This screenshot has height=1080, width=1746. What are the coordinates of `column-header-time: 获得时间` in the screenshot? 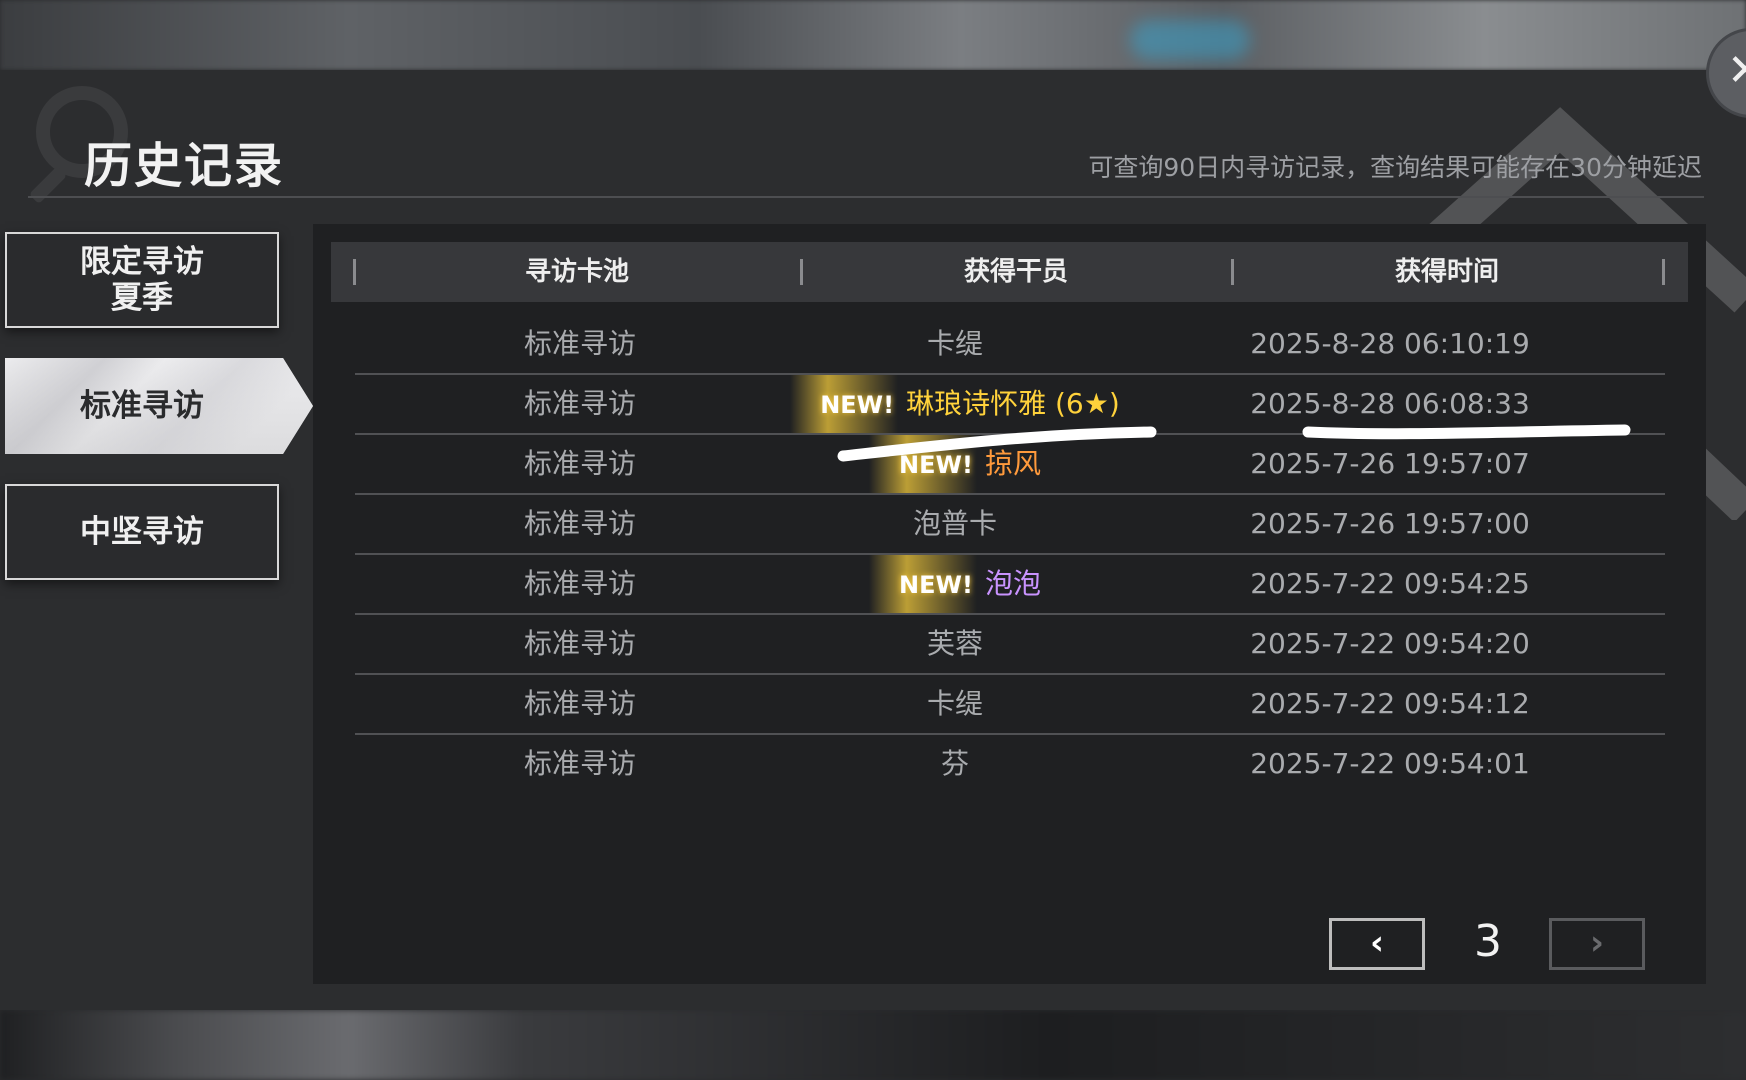 It's located at (1446, 272).